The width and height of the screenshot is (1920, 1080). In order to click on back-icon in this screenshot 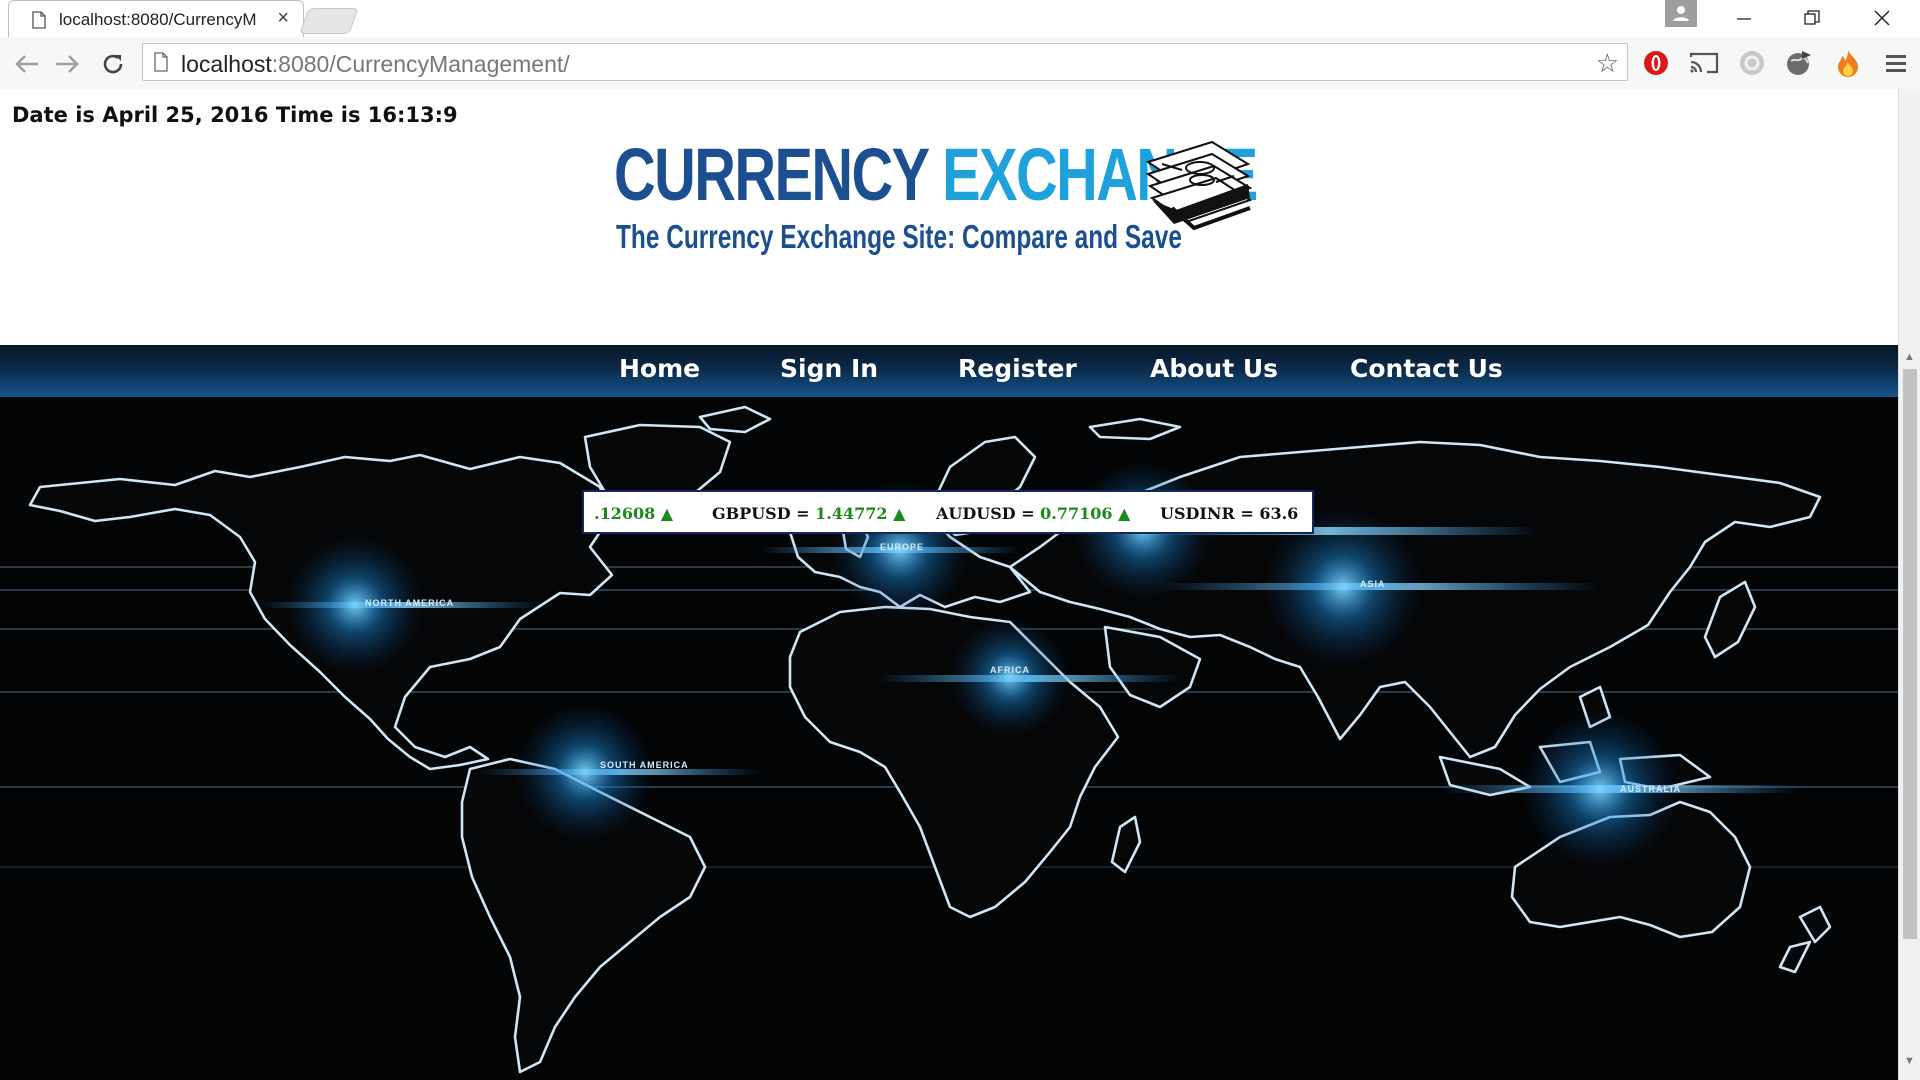, I will do `click(27, 64)`.